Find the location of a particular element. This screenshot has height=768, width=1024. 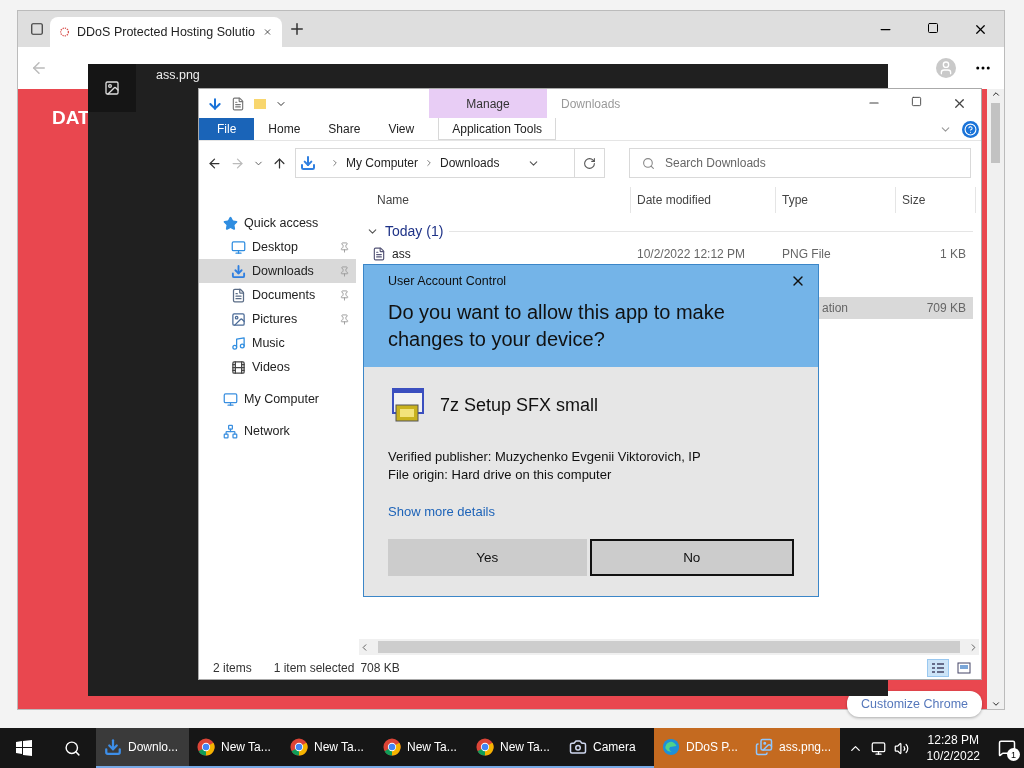

status-text: 2 items is located at coordinates (232, 668).